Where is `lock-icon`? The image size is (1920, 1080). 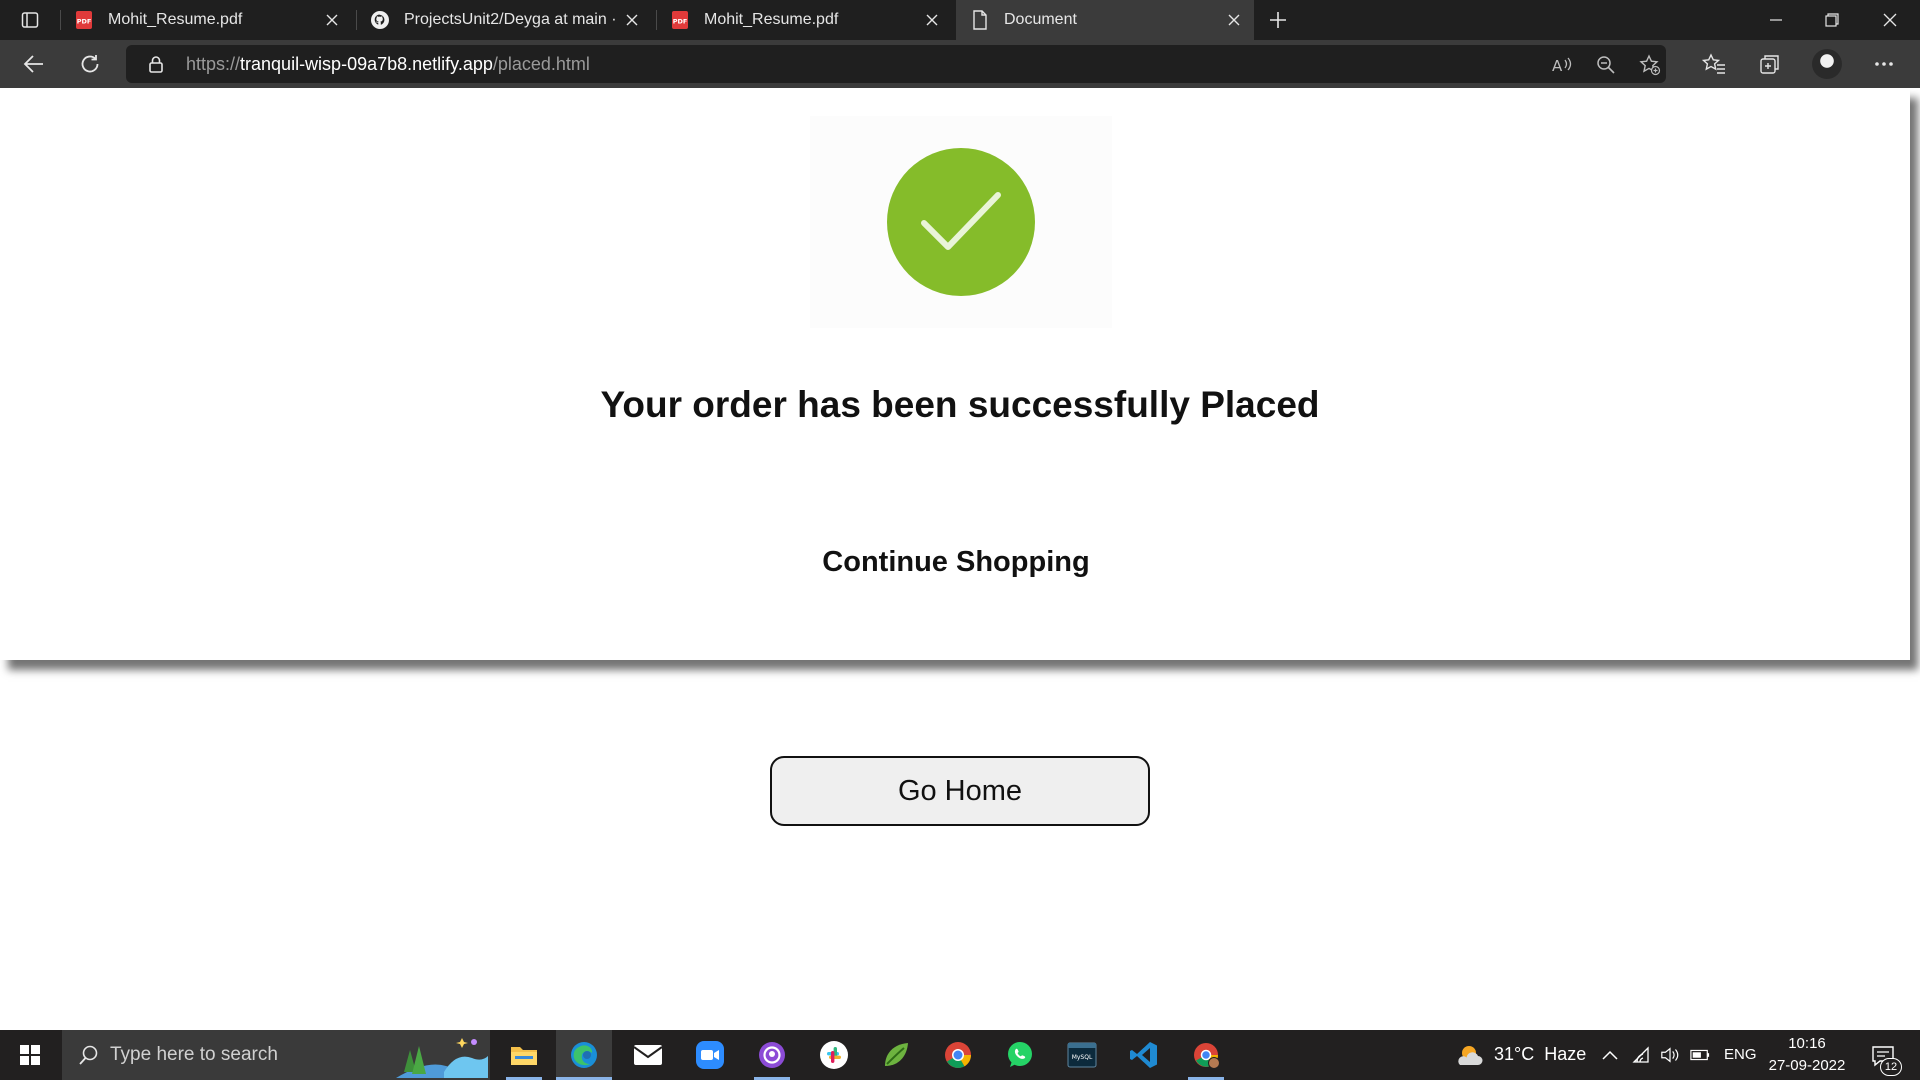
lock-icon is located at coordinates (156, 64).